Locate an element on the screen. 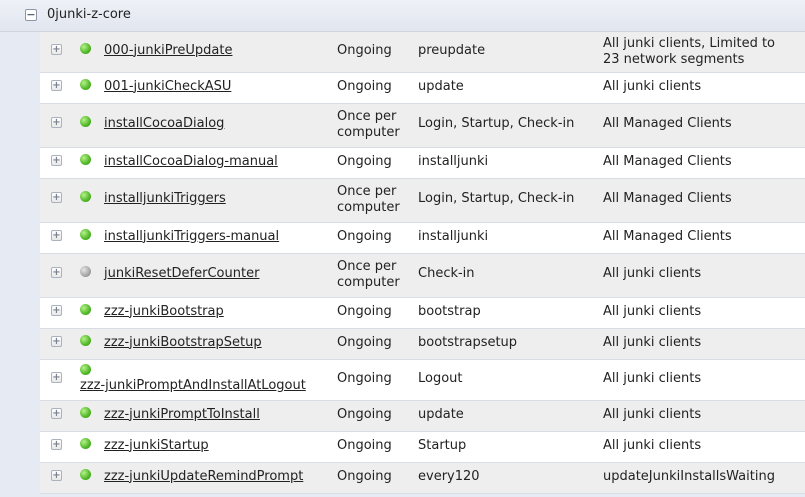  policy-name-link: zzz-junkiUpdateRemindPrompt is located at coordinates (203, 476).